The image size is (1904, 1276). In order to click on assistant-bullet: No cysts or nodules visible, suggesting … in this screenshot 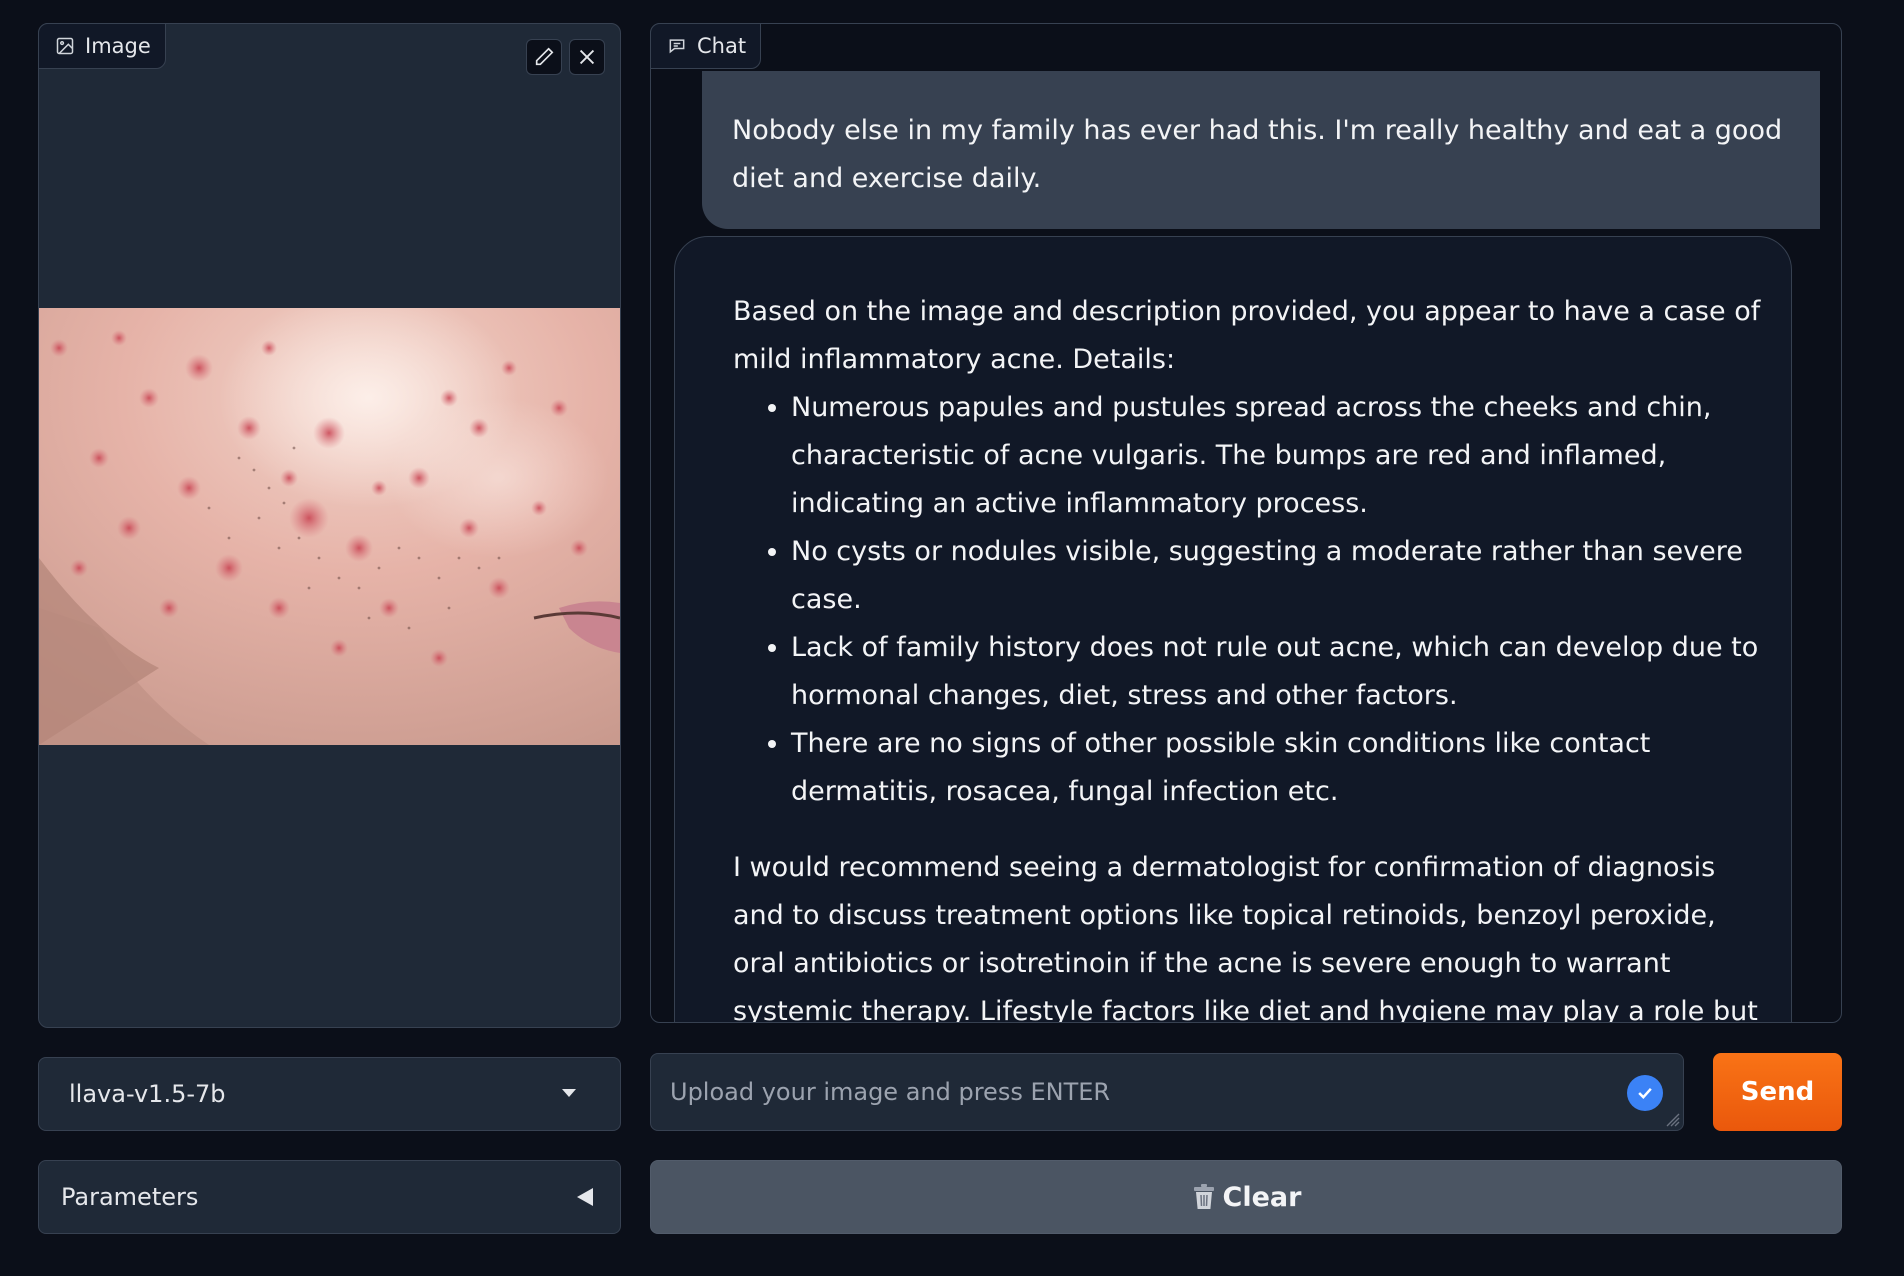, I will do `click(1276, 576)`.